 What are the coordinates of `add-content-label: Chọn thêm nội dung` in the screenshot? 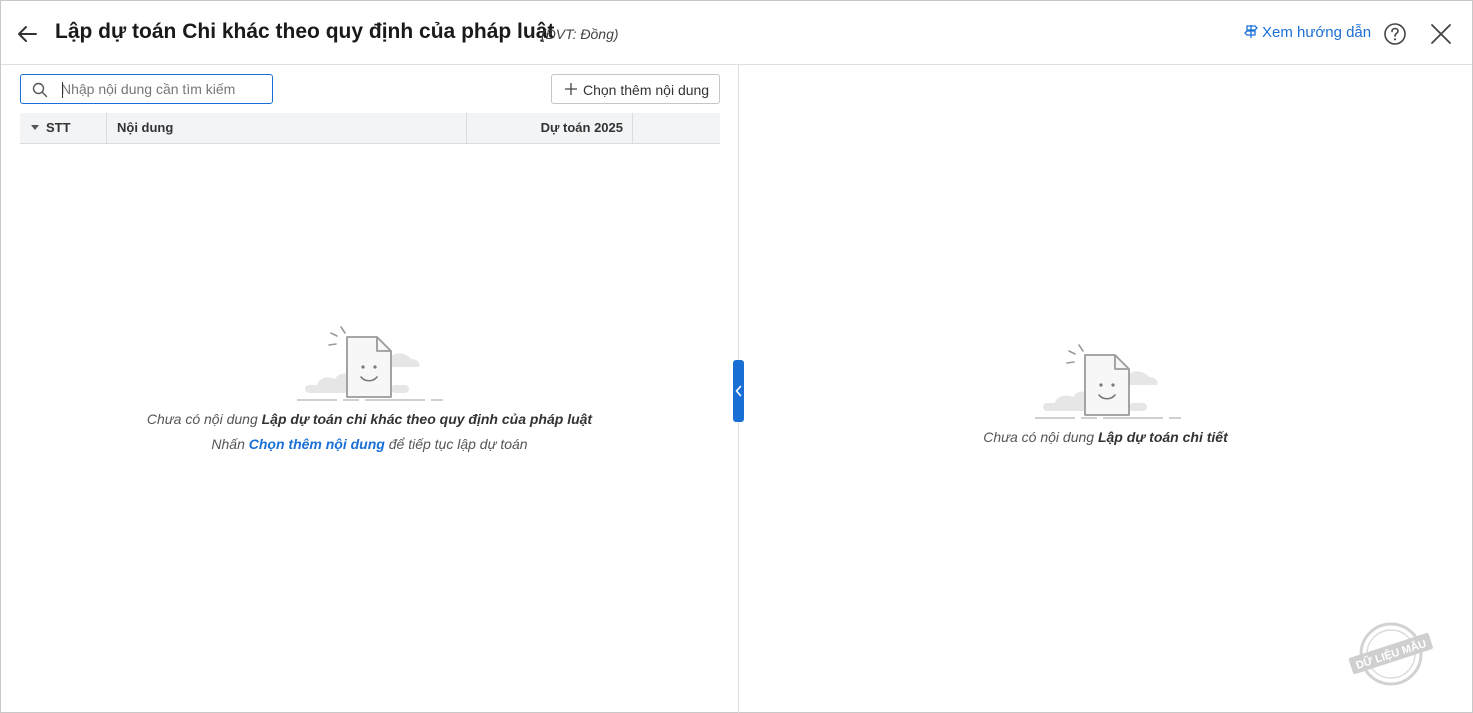 It's located at (646, 90).